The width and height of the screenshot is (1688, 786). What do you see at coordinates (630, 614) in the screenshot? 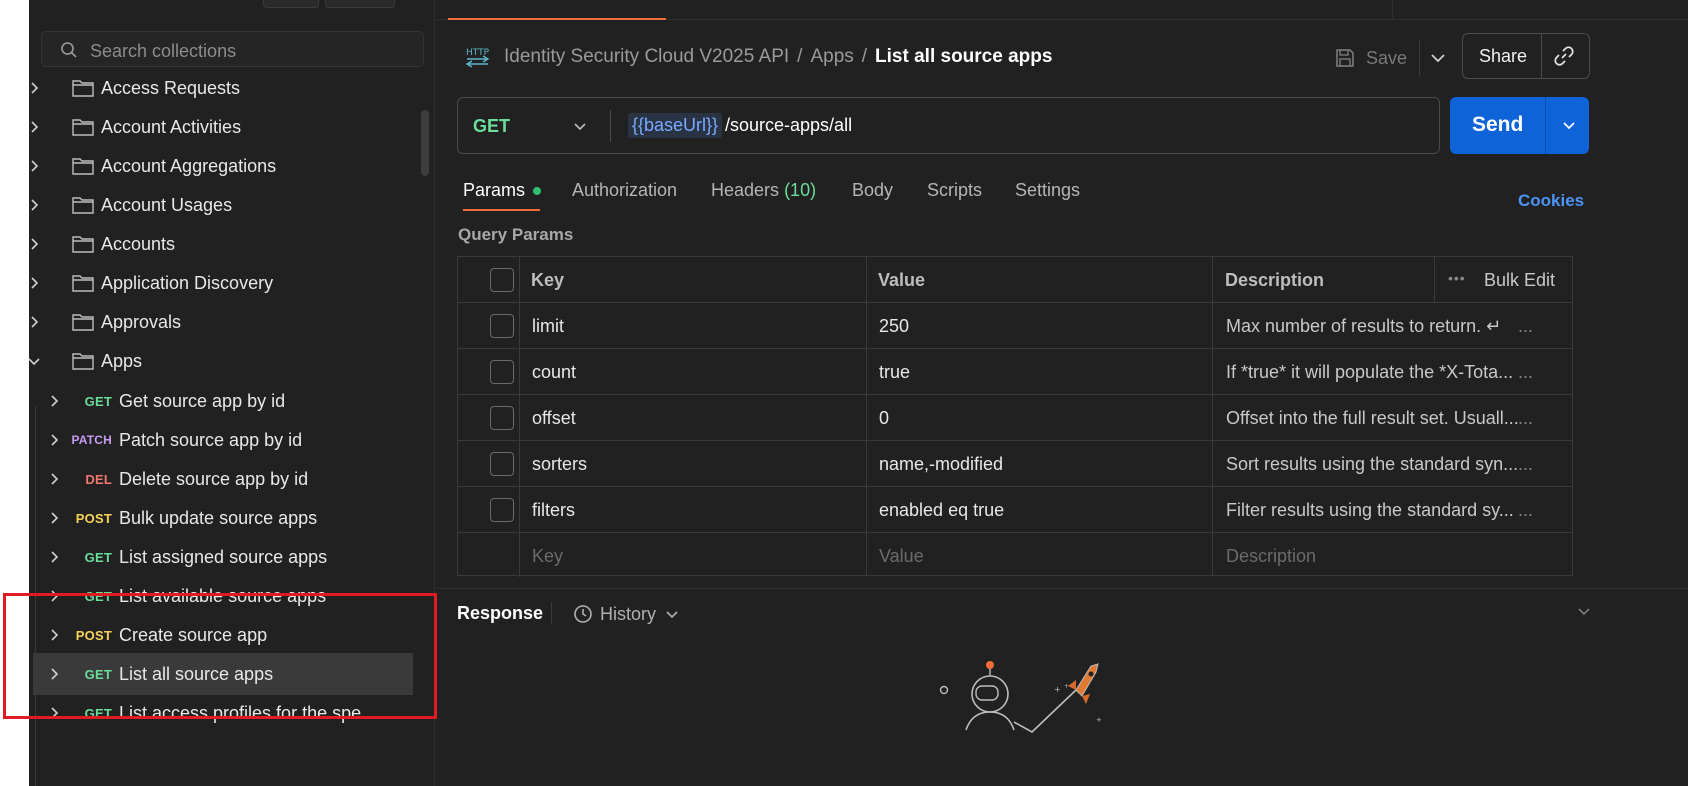
I see `history-button: History` at bounding box center [630, 614].